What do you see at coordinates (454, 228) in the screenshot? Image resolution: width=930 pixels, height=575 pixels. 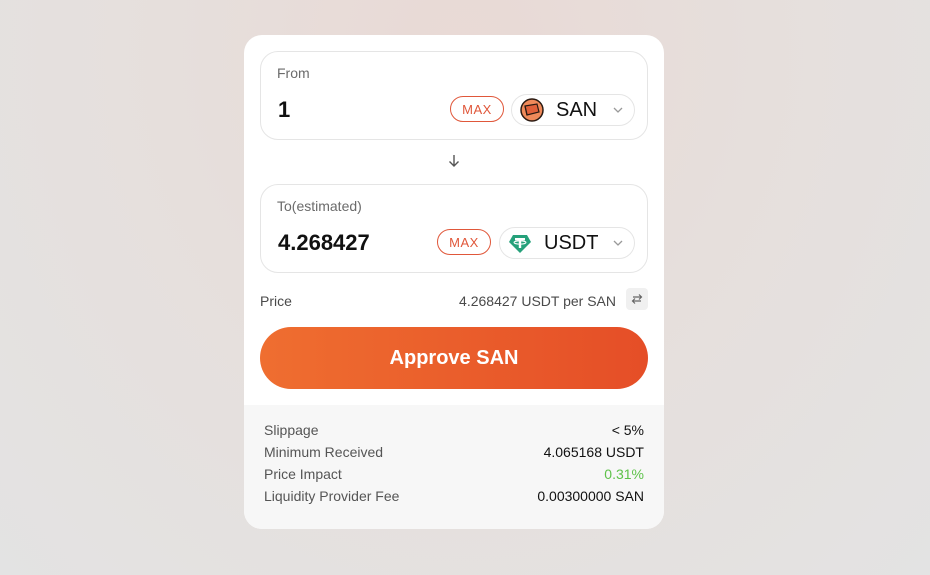 I see `to-panel: To(estimated) 4.268427 MAX USDT` at bounding box center [454, 228].